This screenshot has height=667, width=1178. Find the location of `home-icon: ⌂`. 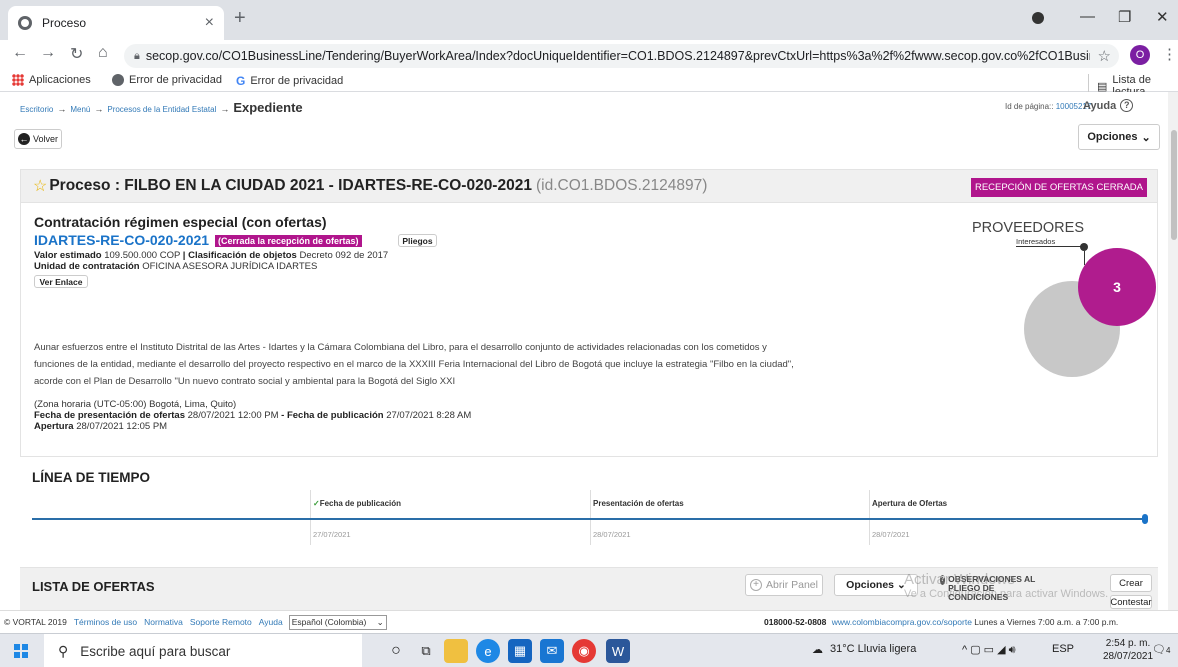

home-icon: ⌂ is located at coordinates (103, 53).